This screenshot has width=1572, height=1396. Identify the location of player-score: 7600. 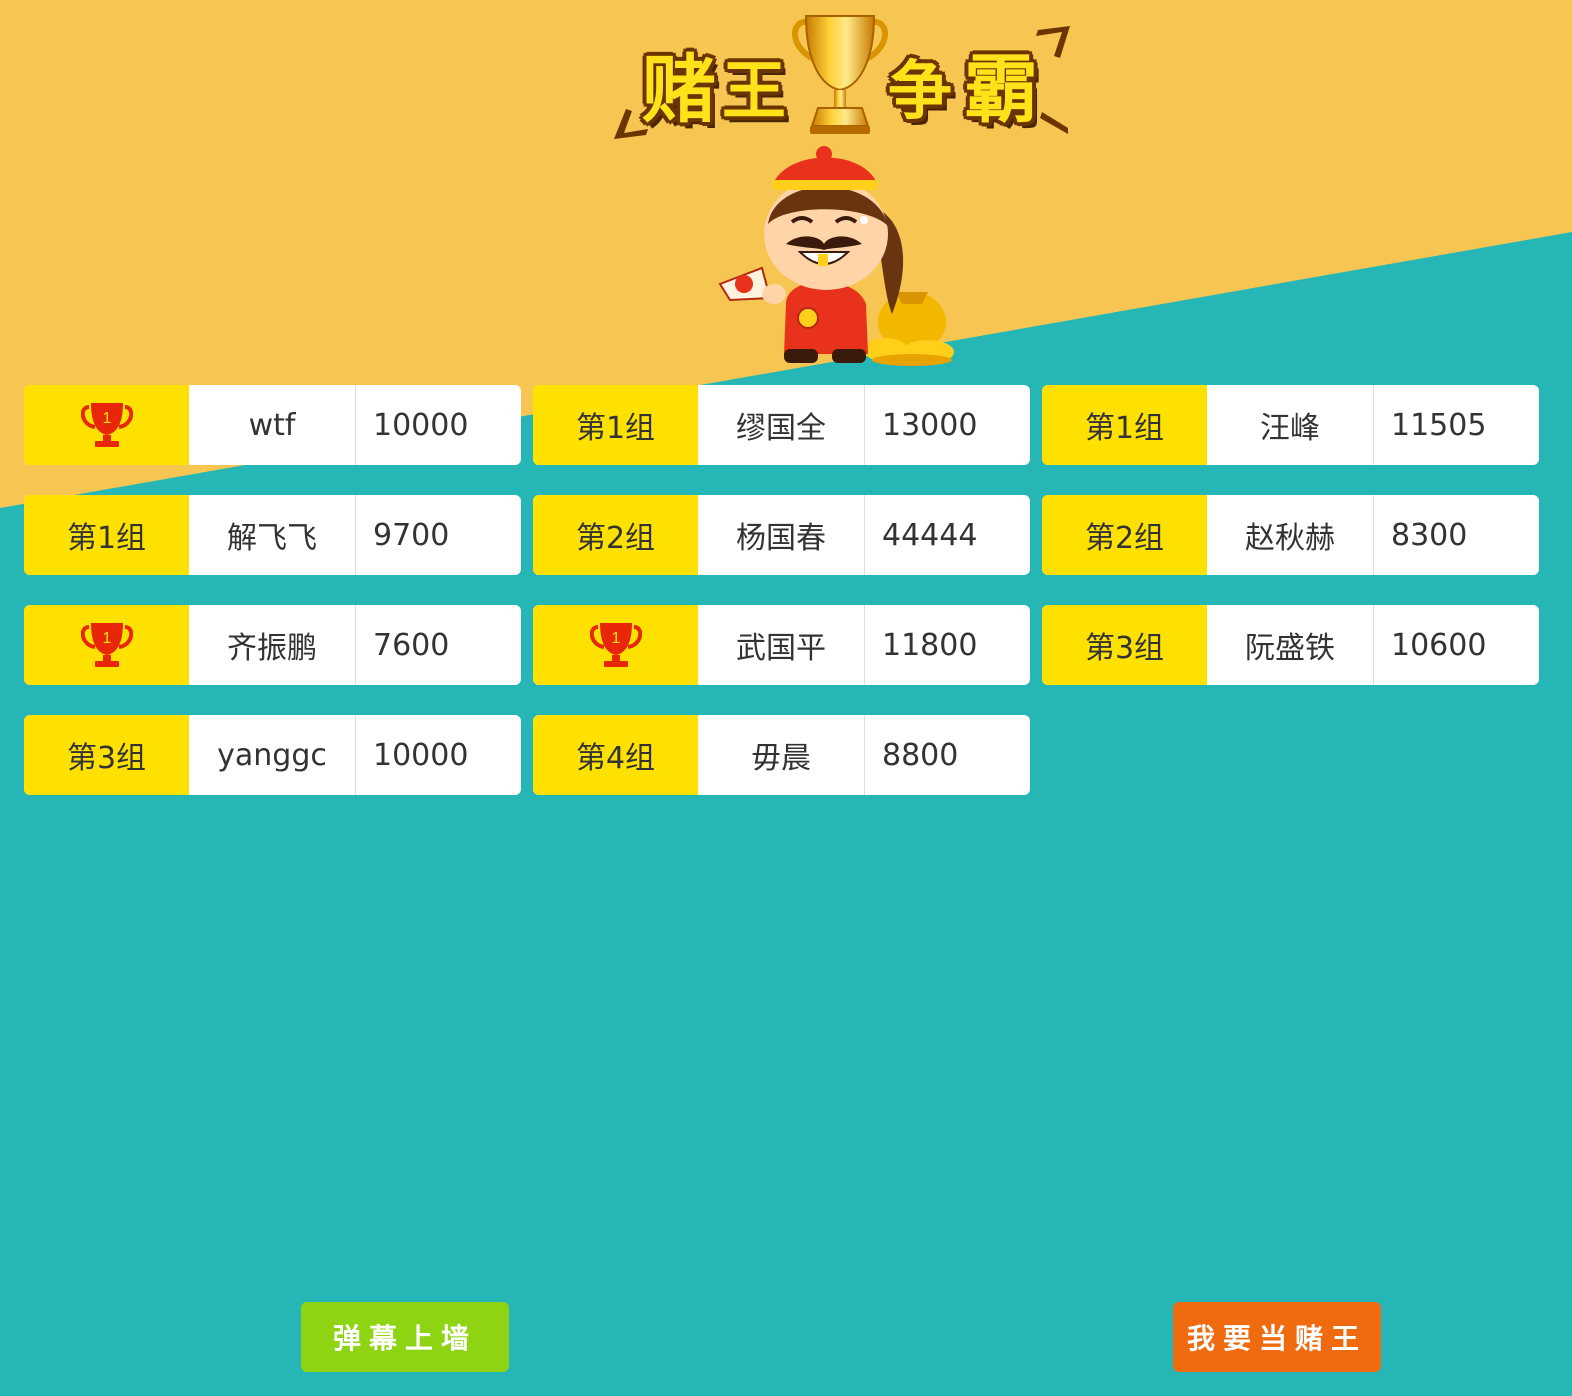
(411, 645).